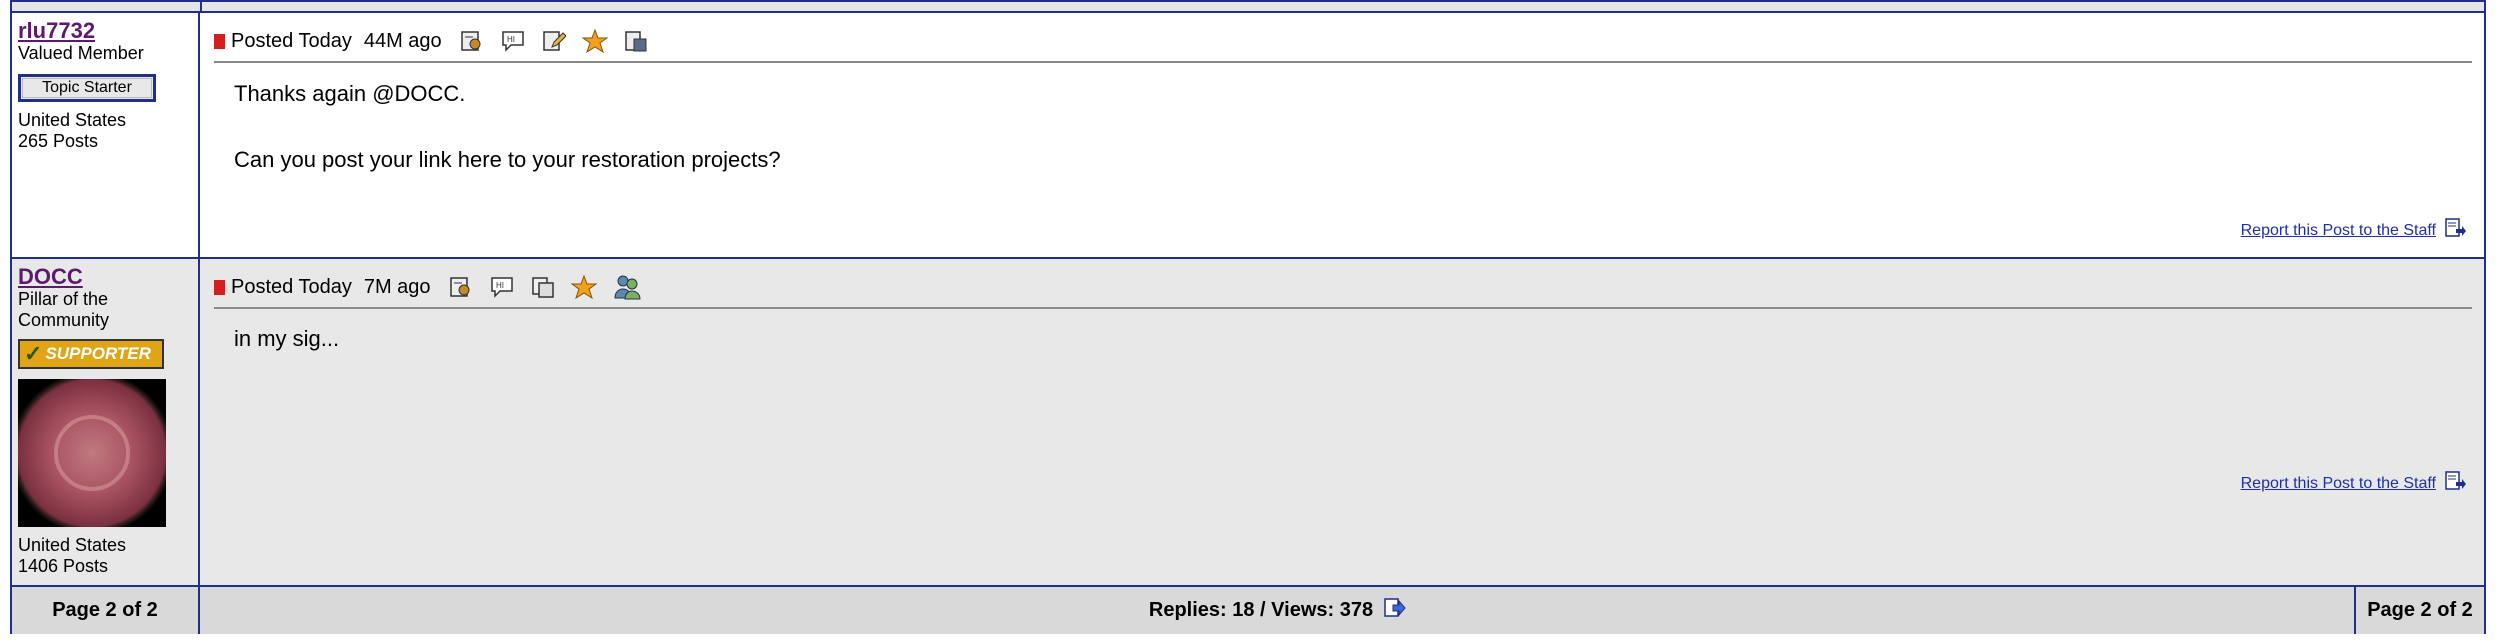 This screenshot has height=641, width=2500. Describe the element at coordinates (58, 141) in the screenshot. I see `author-post-count: 265 Posts` at that location.